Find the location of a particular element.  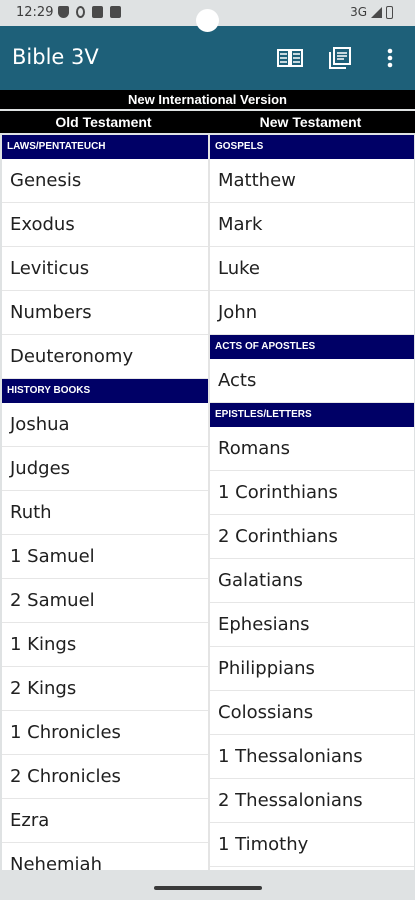

section-header: Epistles/Letters is located at coordinates (312, 415).